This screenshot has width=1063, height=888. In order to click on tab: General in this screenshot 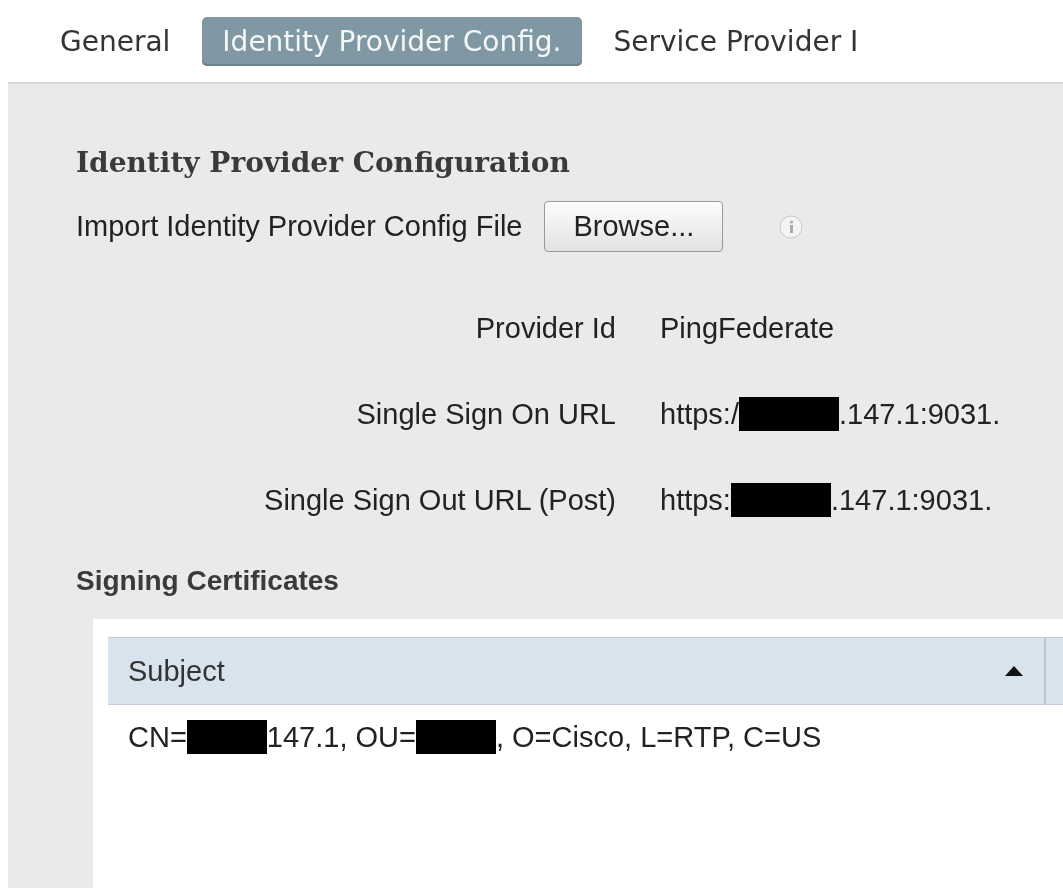, I will do `click(115, 41)`.